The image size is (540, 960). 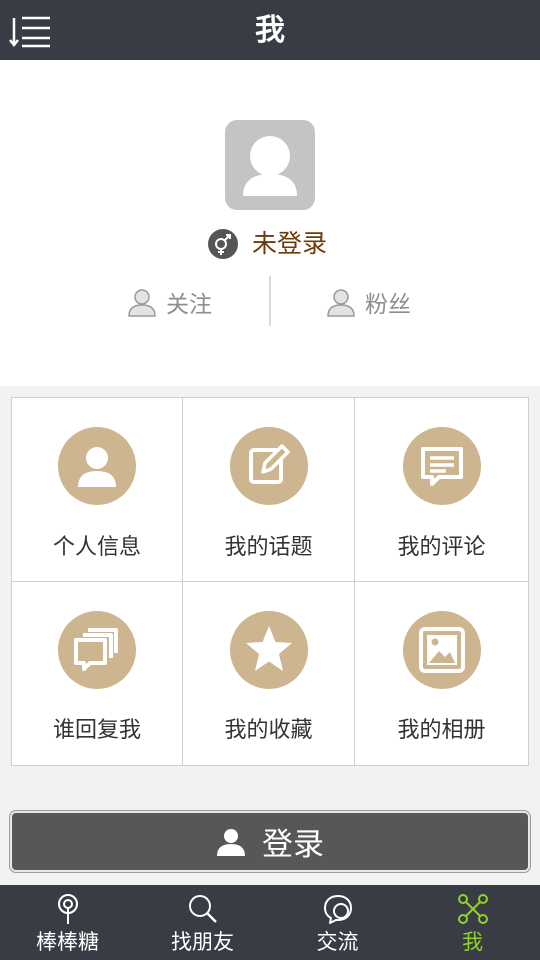 I want to click on fans-button: 粉丝, so click(x=385, y=302).